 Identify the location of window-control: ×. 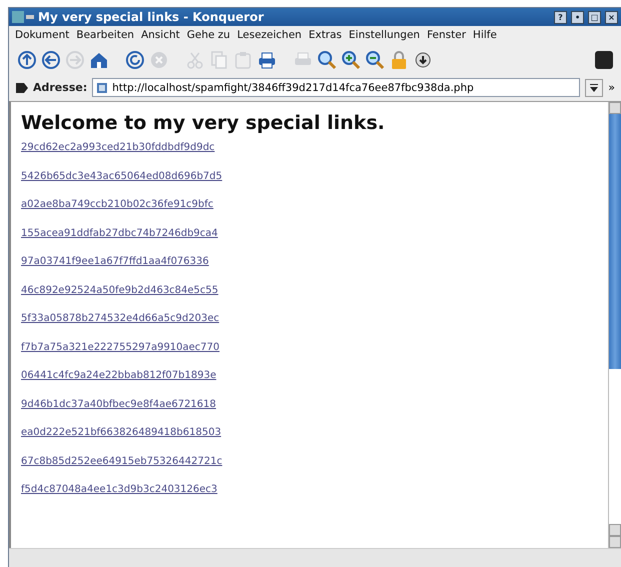
(611, 17).